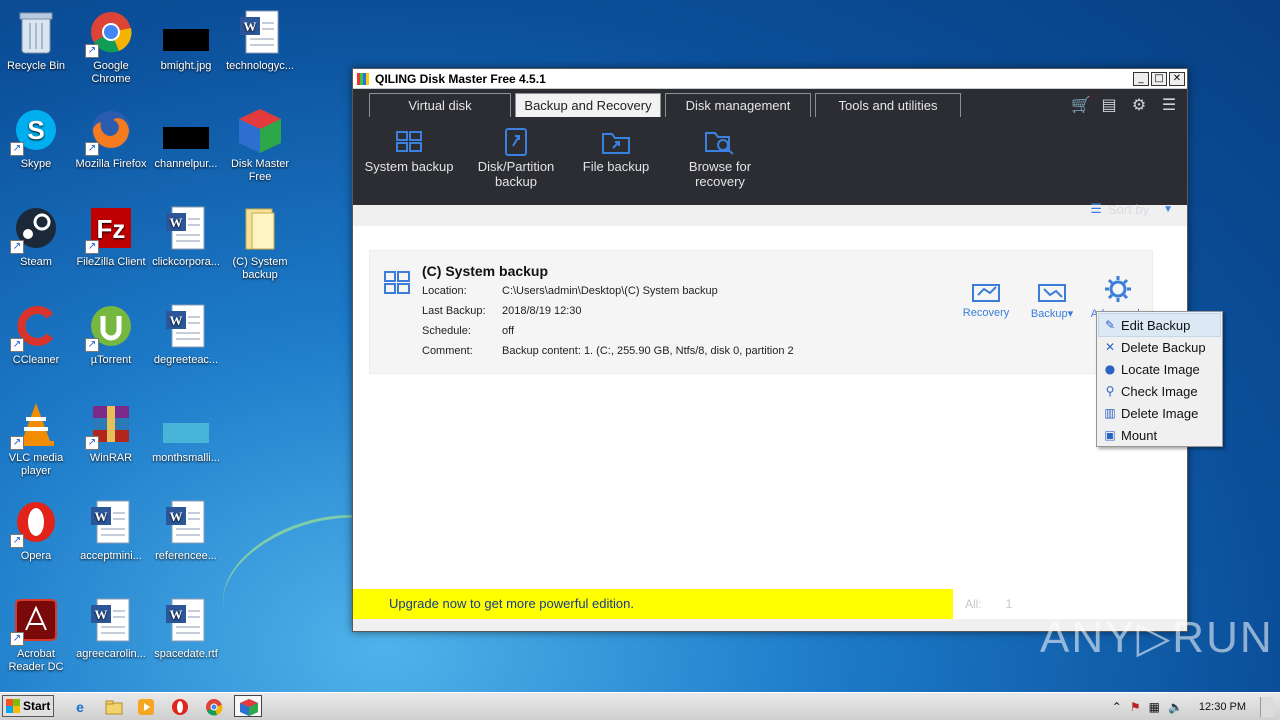 The image size is (1280, 720). What do you see at coordinates (37, 439) in the screenshot?
I see `desktop-icon-vlc: ↗ VLC media player` at bounding box center [37, 439].